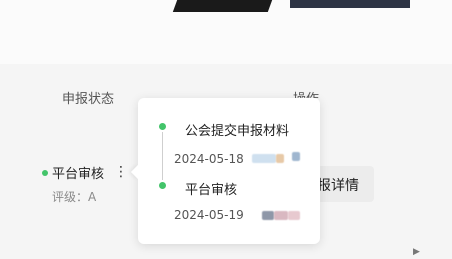 The height and width of the screenshot is (259, 452). I want to click on scroll-right-icon: ▶, so click(416, 252).